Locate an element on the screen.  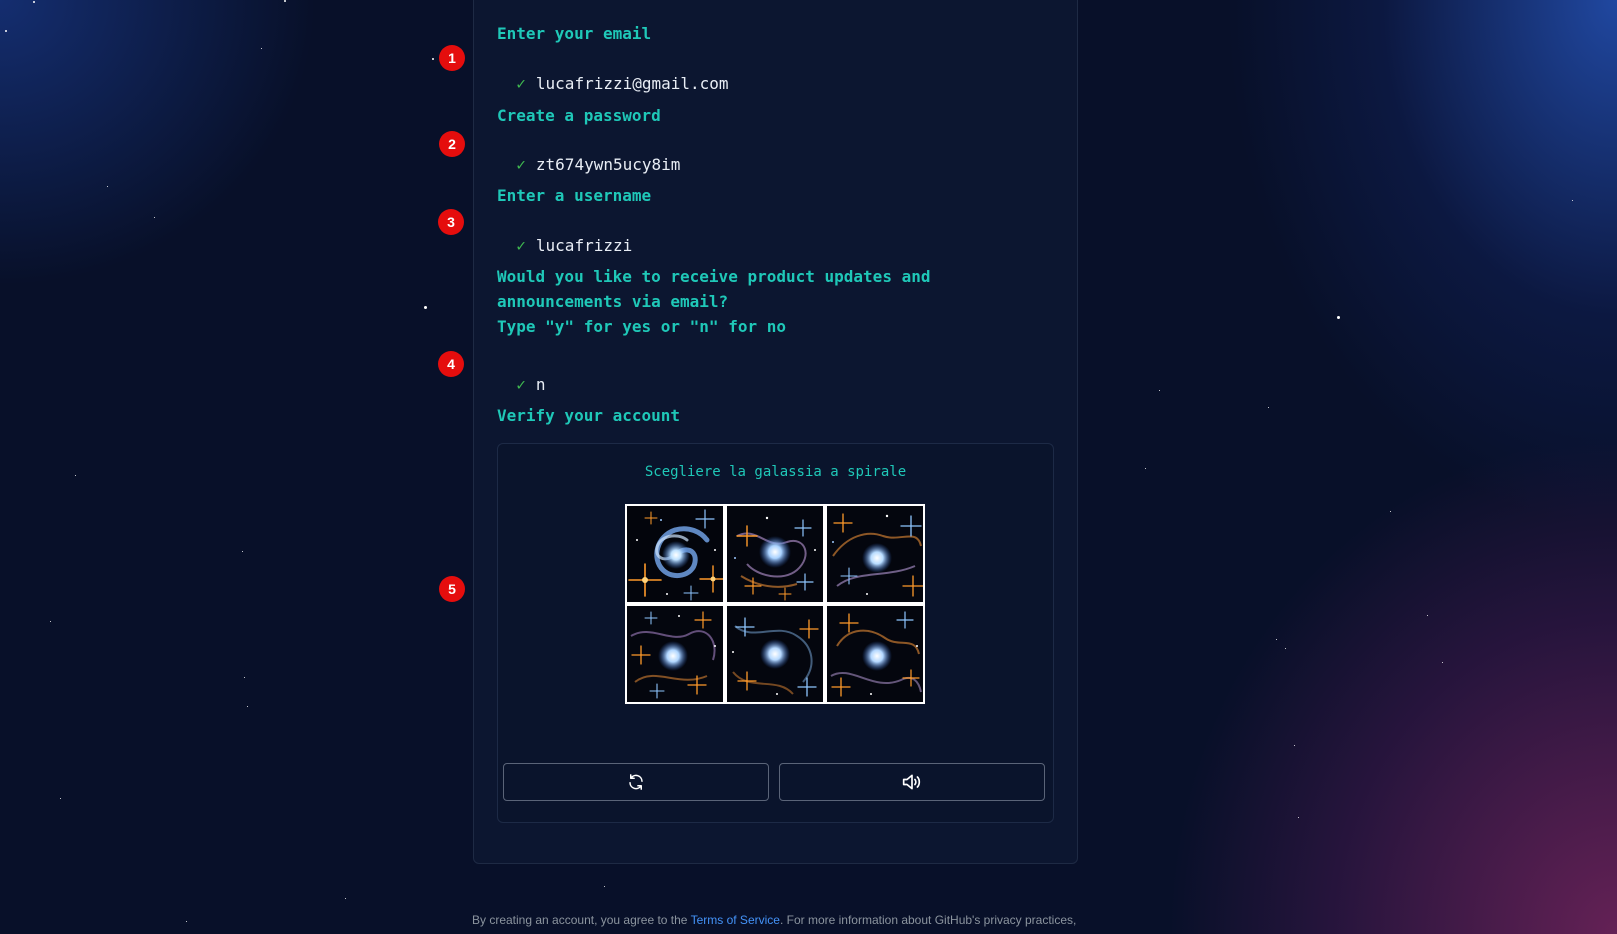
captcha-grid is located at coordinates (775, 604).